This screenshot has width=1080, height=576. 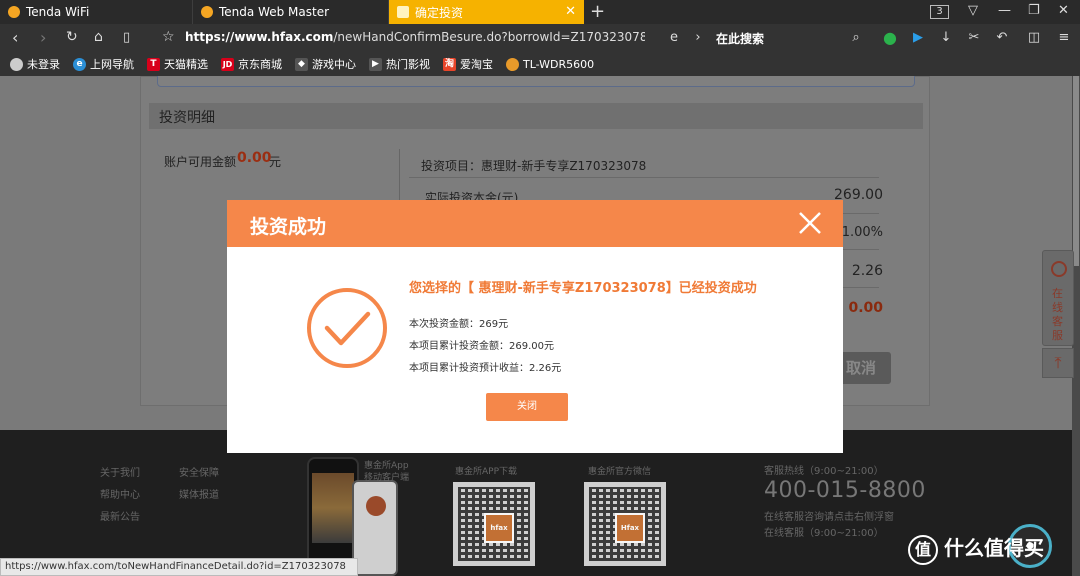 What do you see at coordinates (347, 328) in the screenshot?
I see `success-check-icon` at bounding box center [347, 328].